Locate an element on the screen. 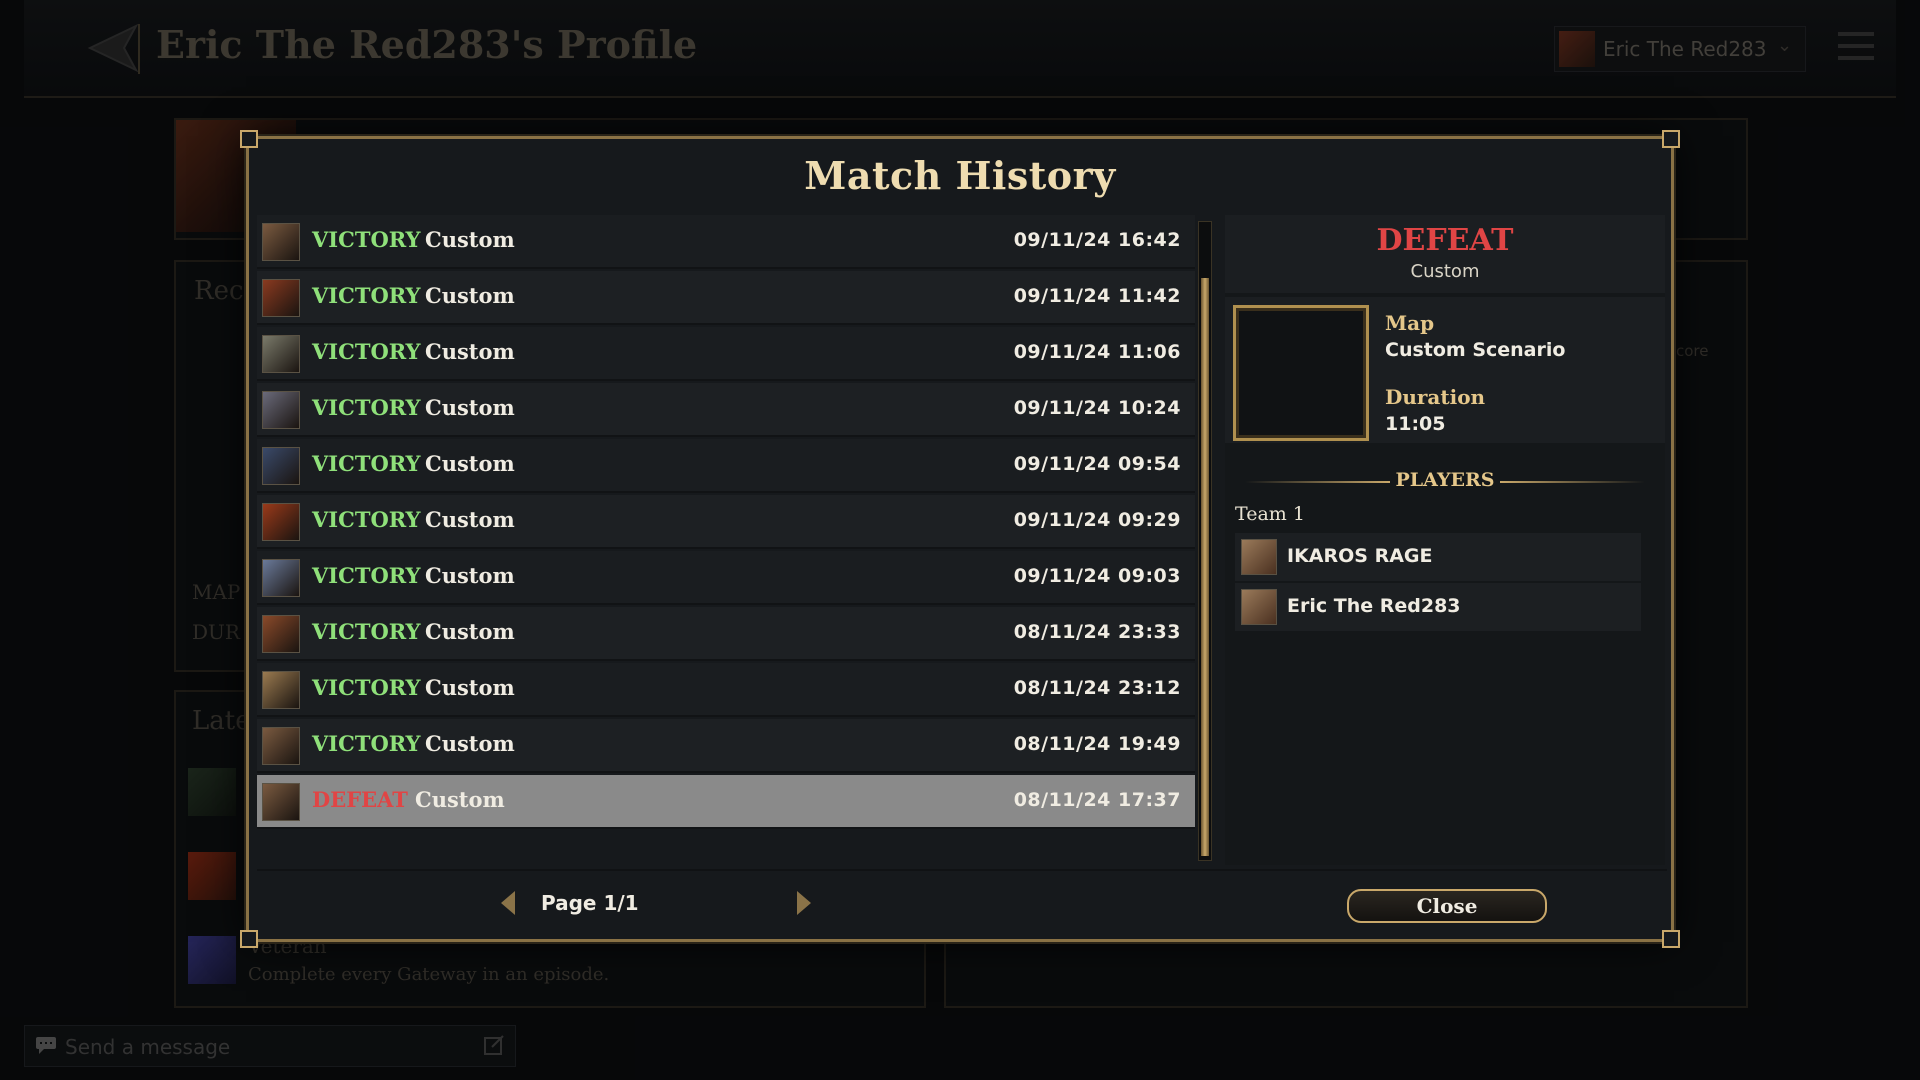 The height and width of the screenshot is (1080, 1920). match-row: VICTORY Custom 09/11/24 16:42 is located at coordinates (726, 242).